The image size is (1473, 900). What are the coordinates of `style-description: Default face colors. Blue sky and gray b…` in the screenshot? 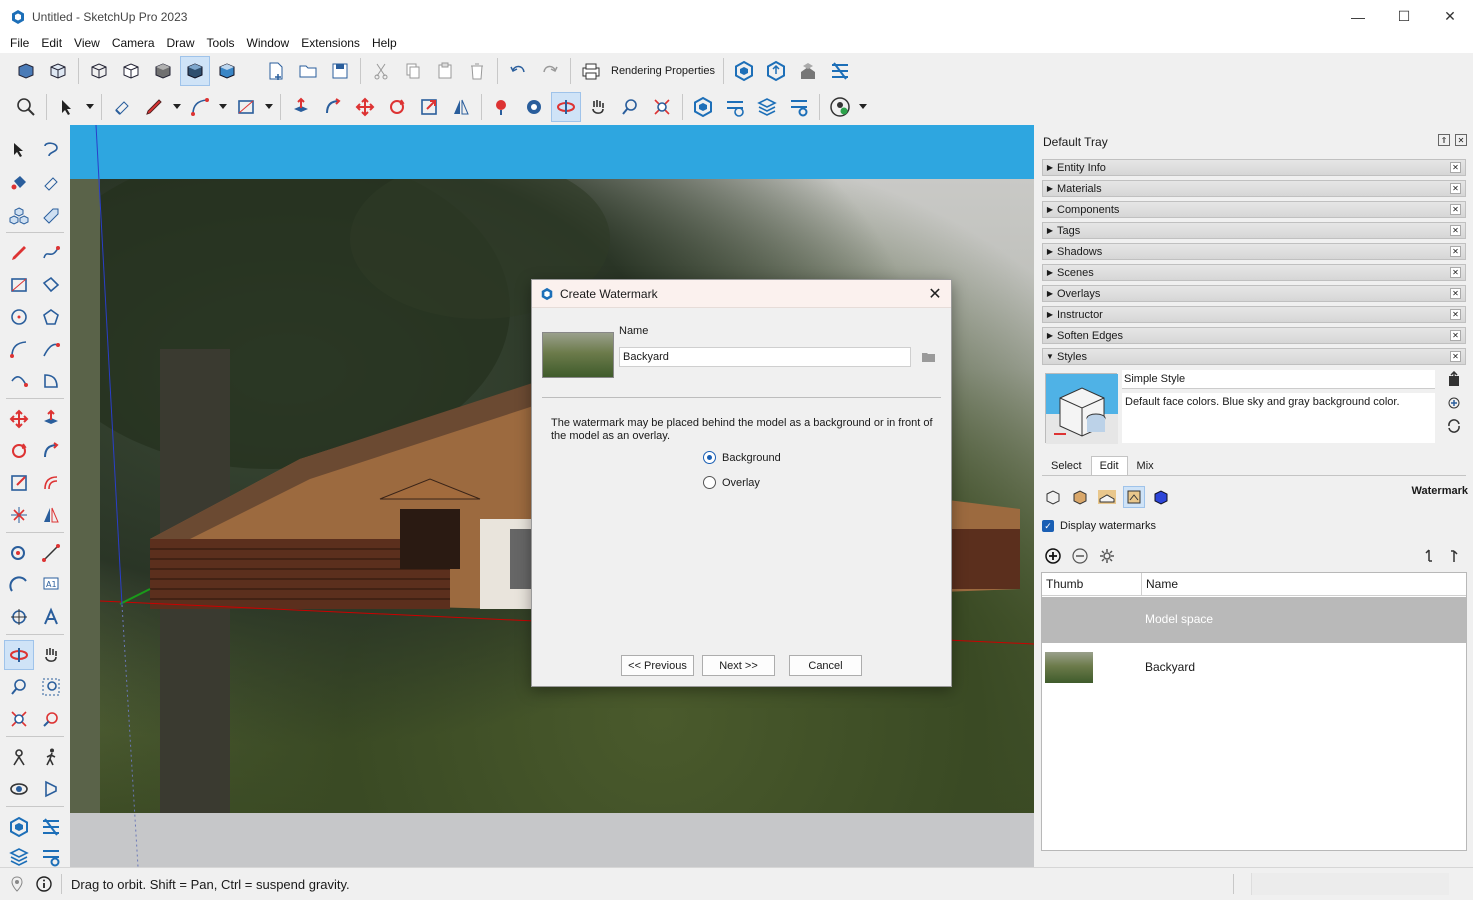 It's located at (1278, 418).